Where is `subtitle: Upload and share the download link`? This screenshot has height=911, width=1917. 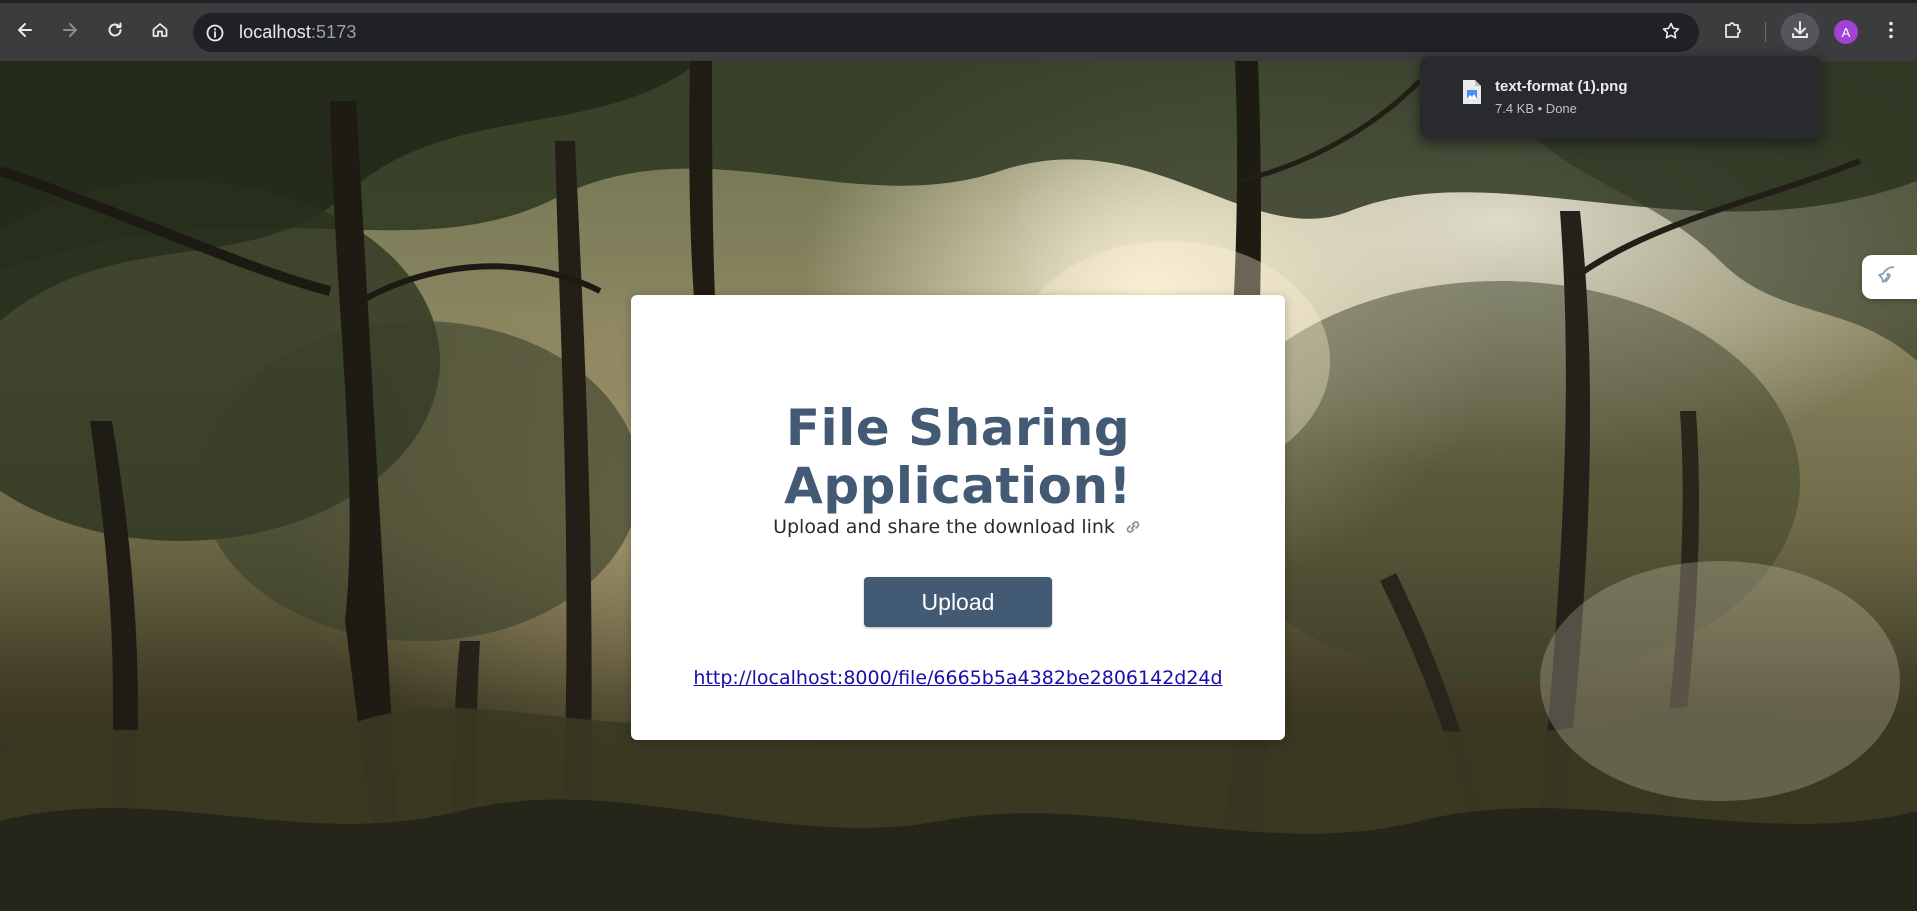 subtitle: Upload and share the download link is located at coordinates (958, 527).